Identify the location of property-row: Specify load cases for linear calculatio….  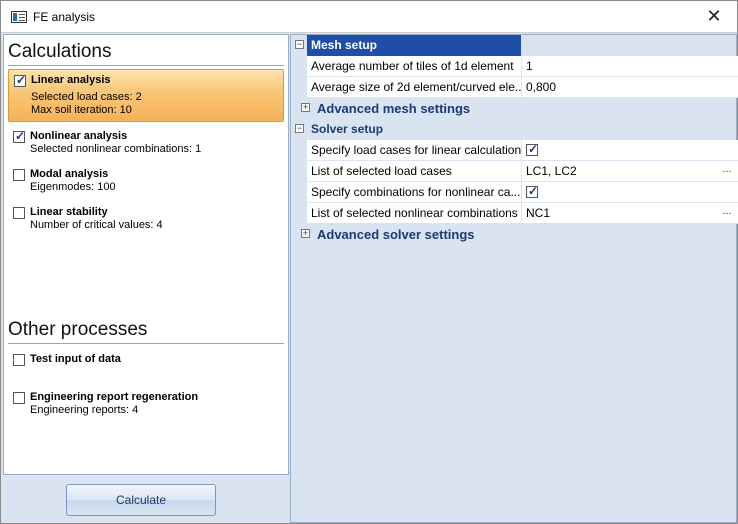
(514, 150).